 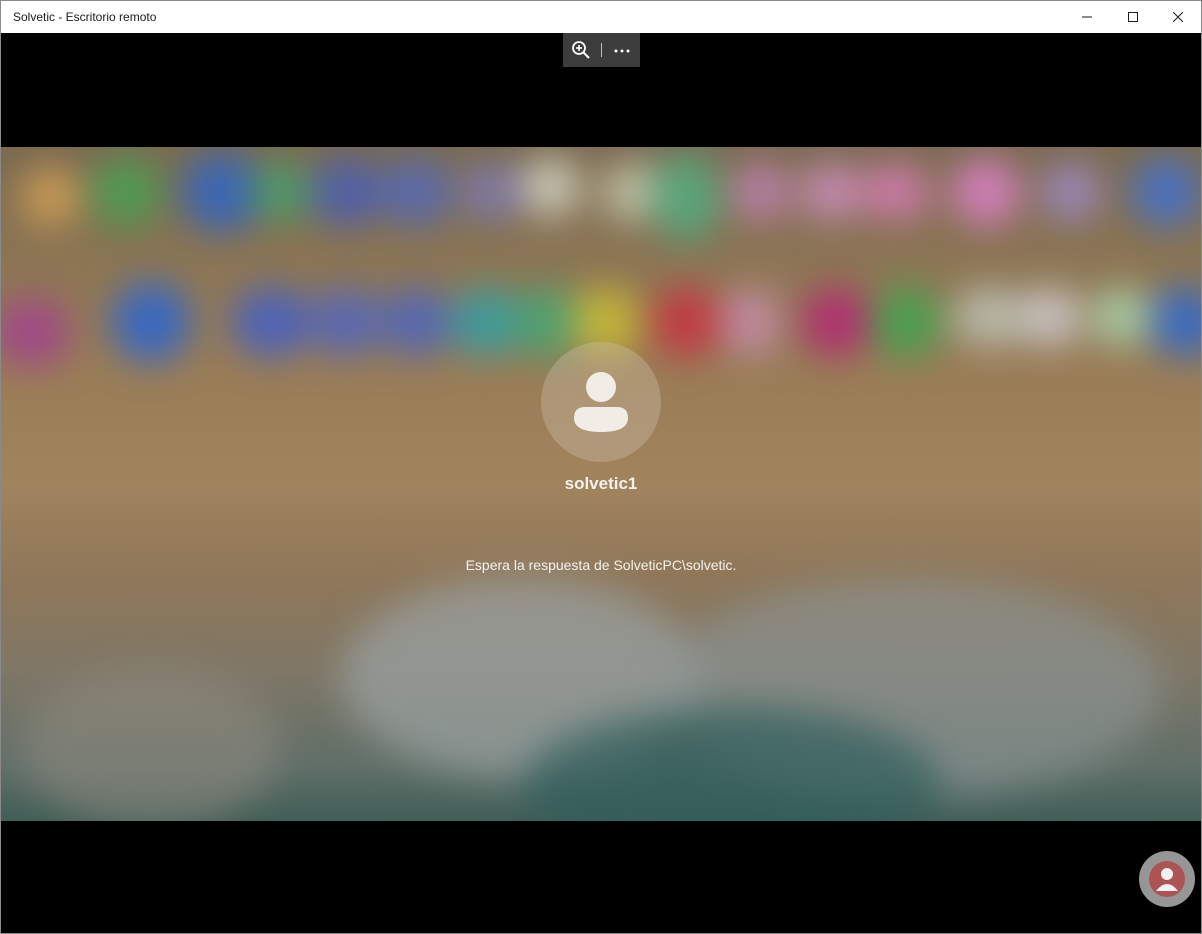 I want to click on remote-toolbar, so click(x=601, y=50).